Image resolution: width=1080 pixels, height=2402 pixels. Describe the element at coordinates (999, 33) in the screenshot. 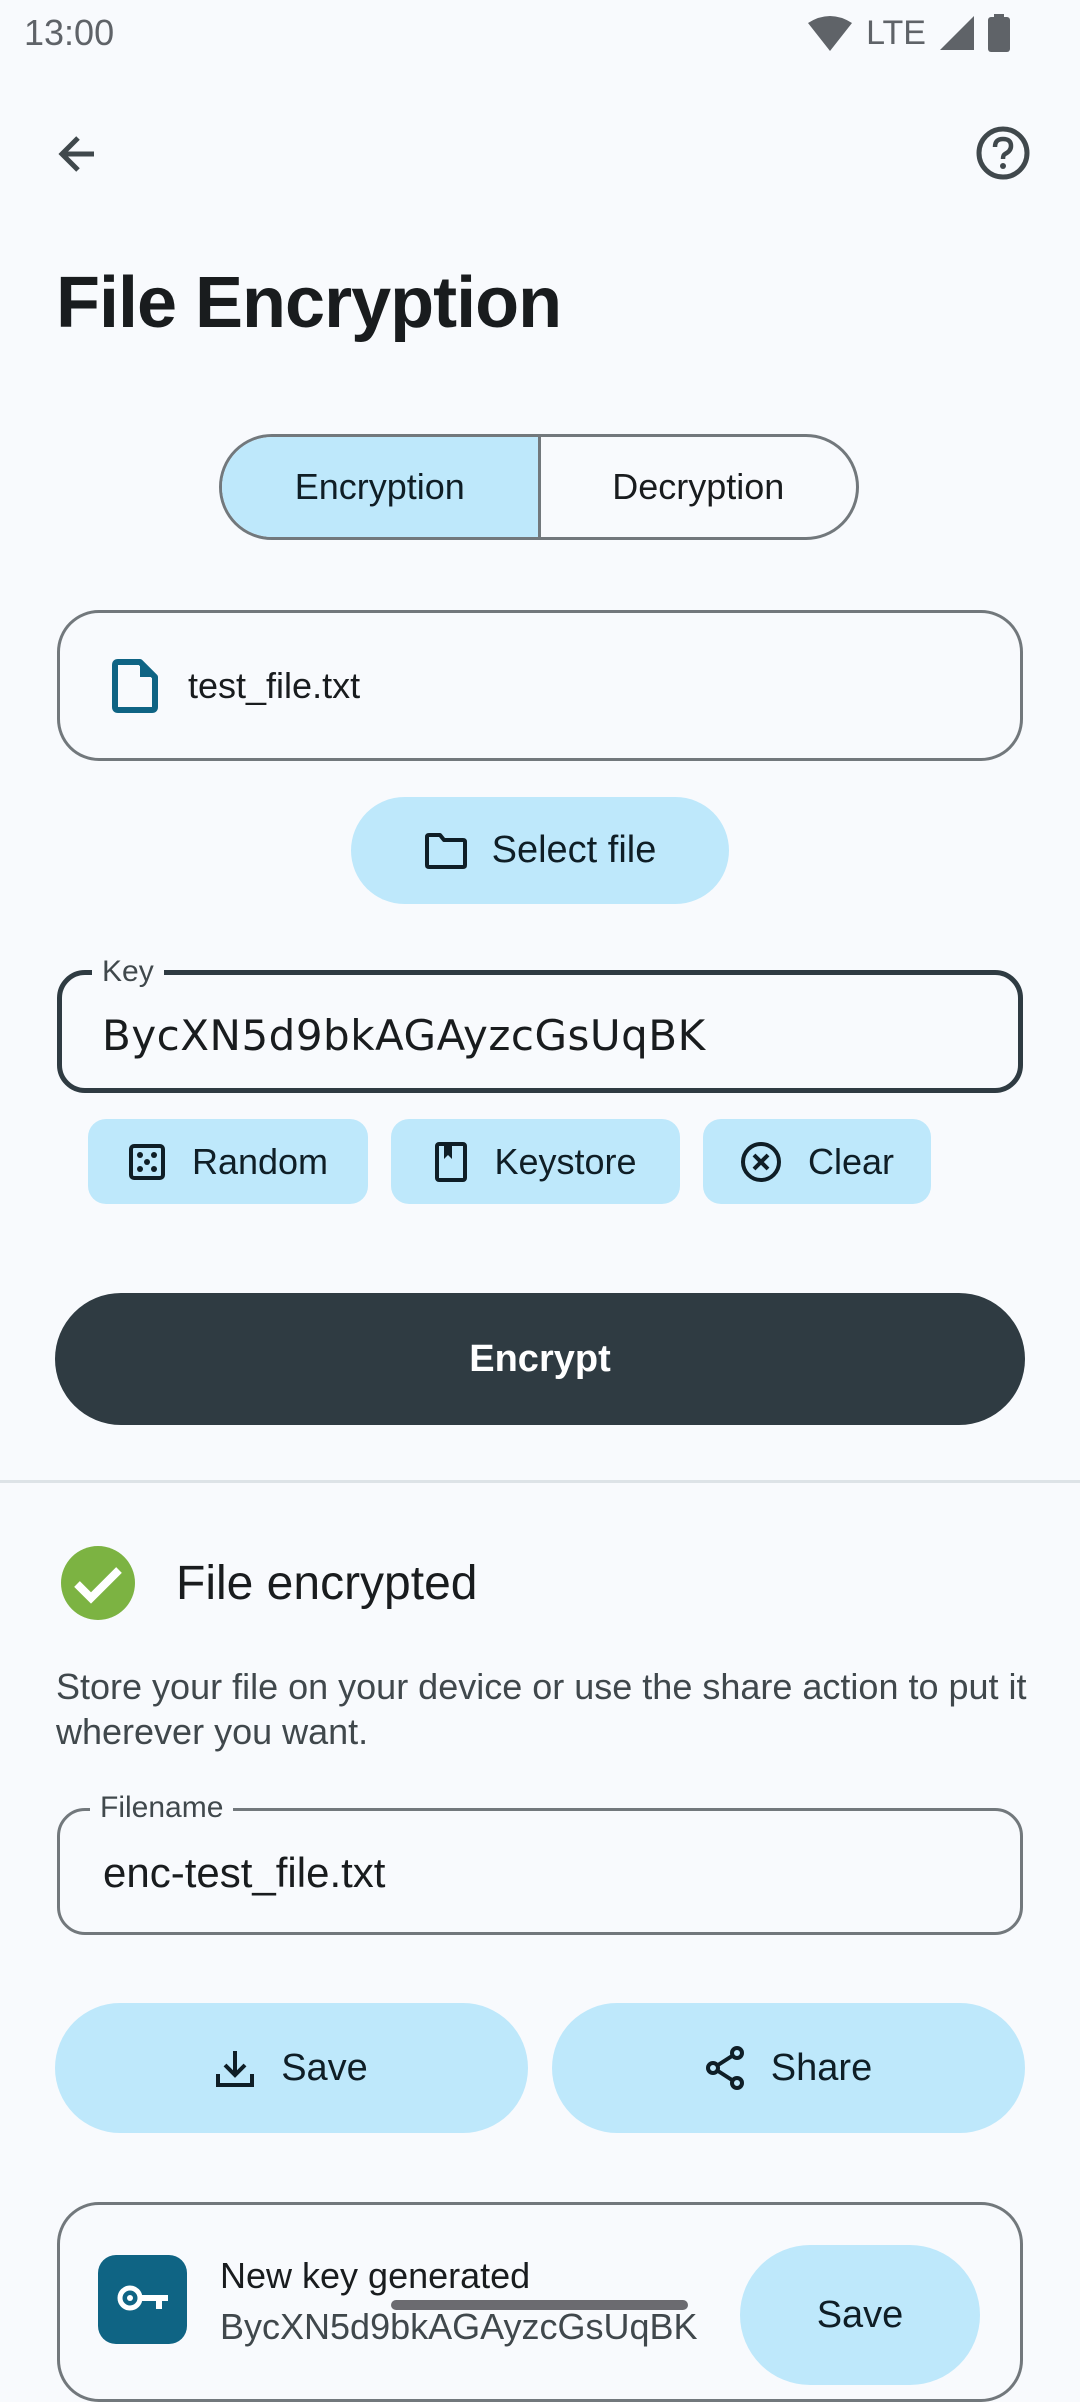

I see `battery-icon` at that location.